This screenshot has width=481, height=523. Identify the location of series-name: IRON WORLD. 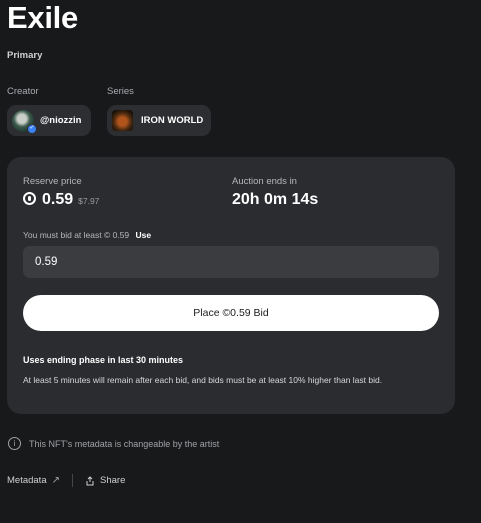
(172, 120).